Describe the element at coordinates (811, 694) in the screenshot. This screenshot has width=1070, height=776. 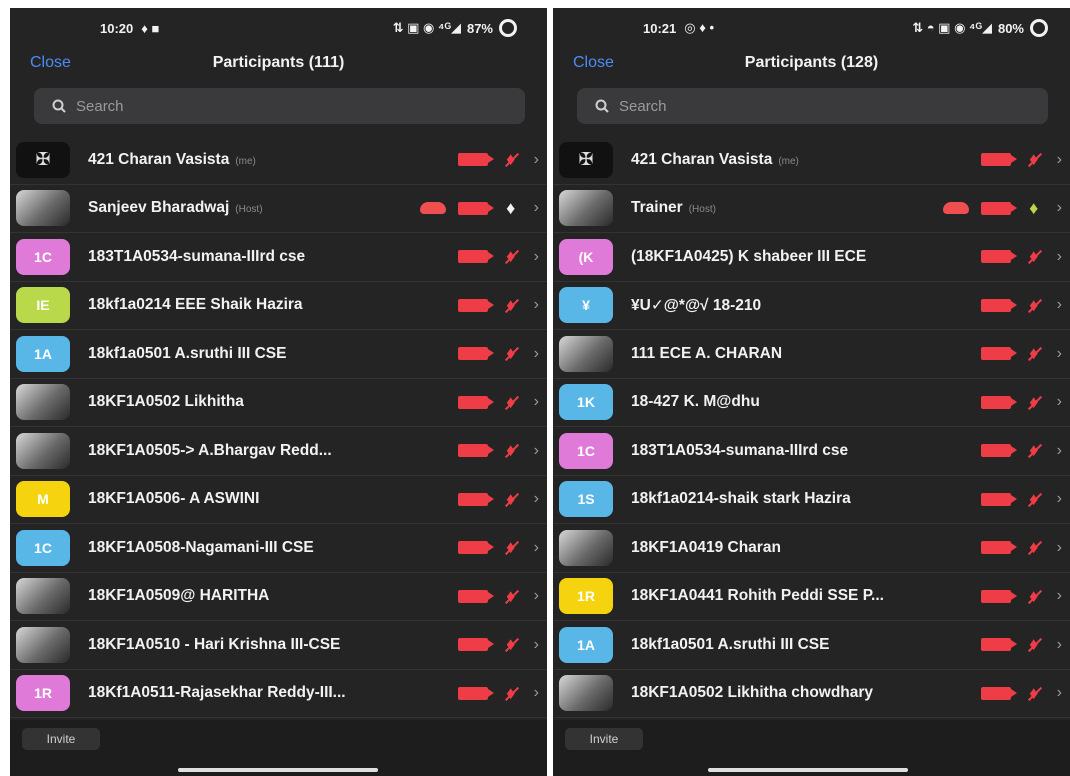
I see `participant-row: 18KF1A0502 Likhitha chowdhary ♦ ›` at that location.